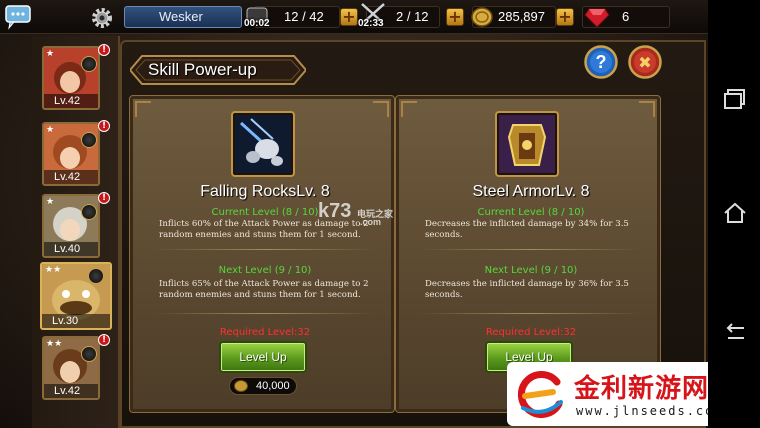 The width and height of the screenshot is (760, 428). I want to click on stamina-value: 12 / 42, so click(304, 16).